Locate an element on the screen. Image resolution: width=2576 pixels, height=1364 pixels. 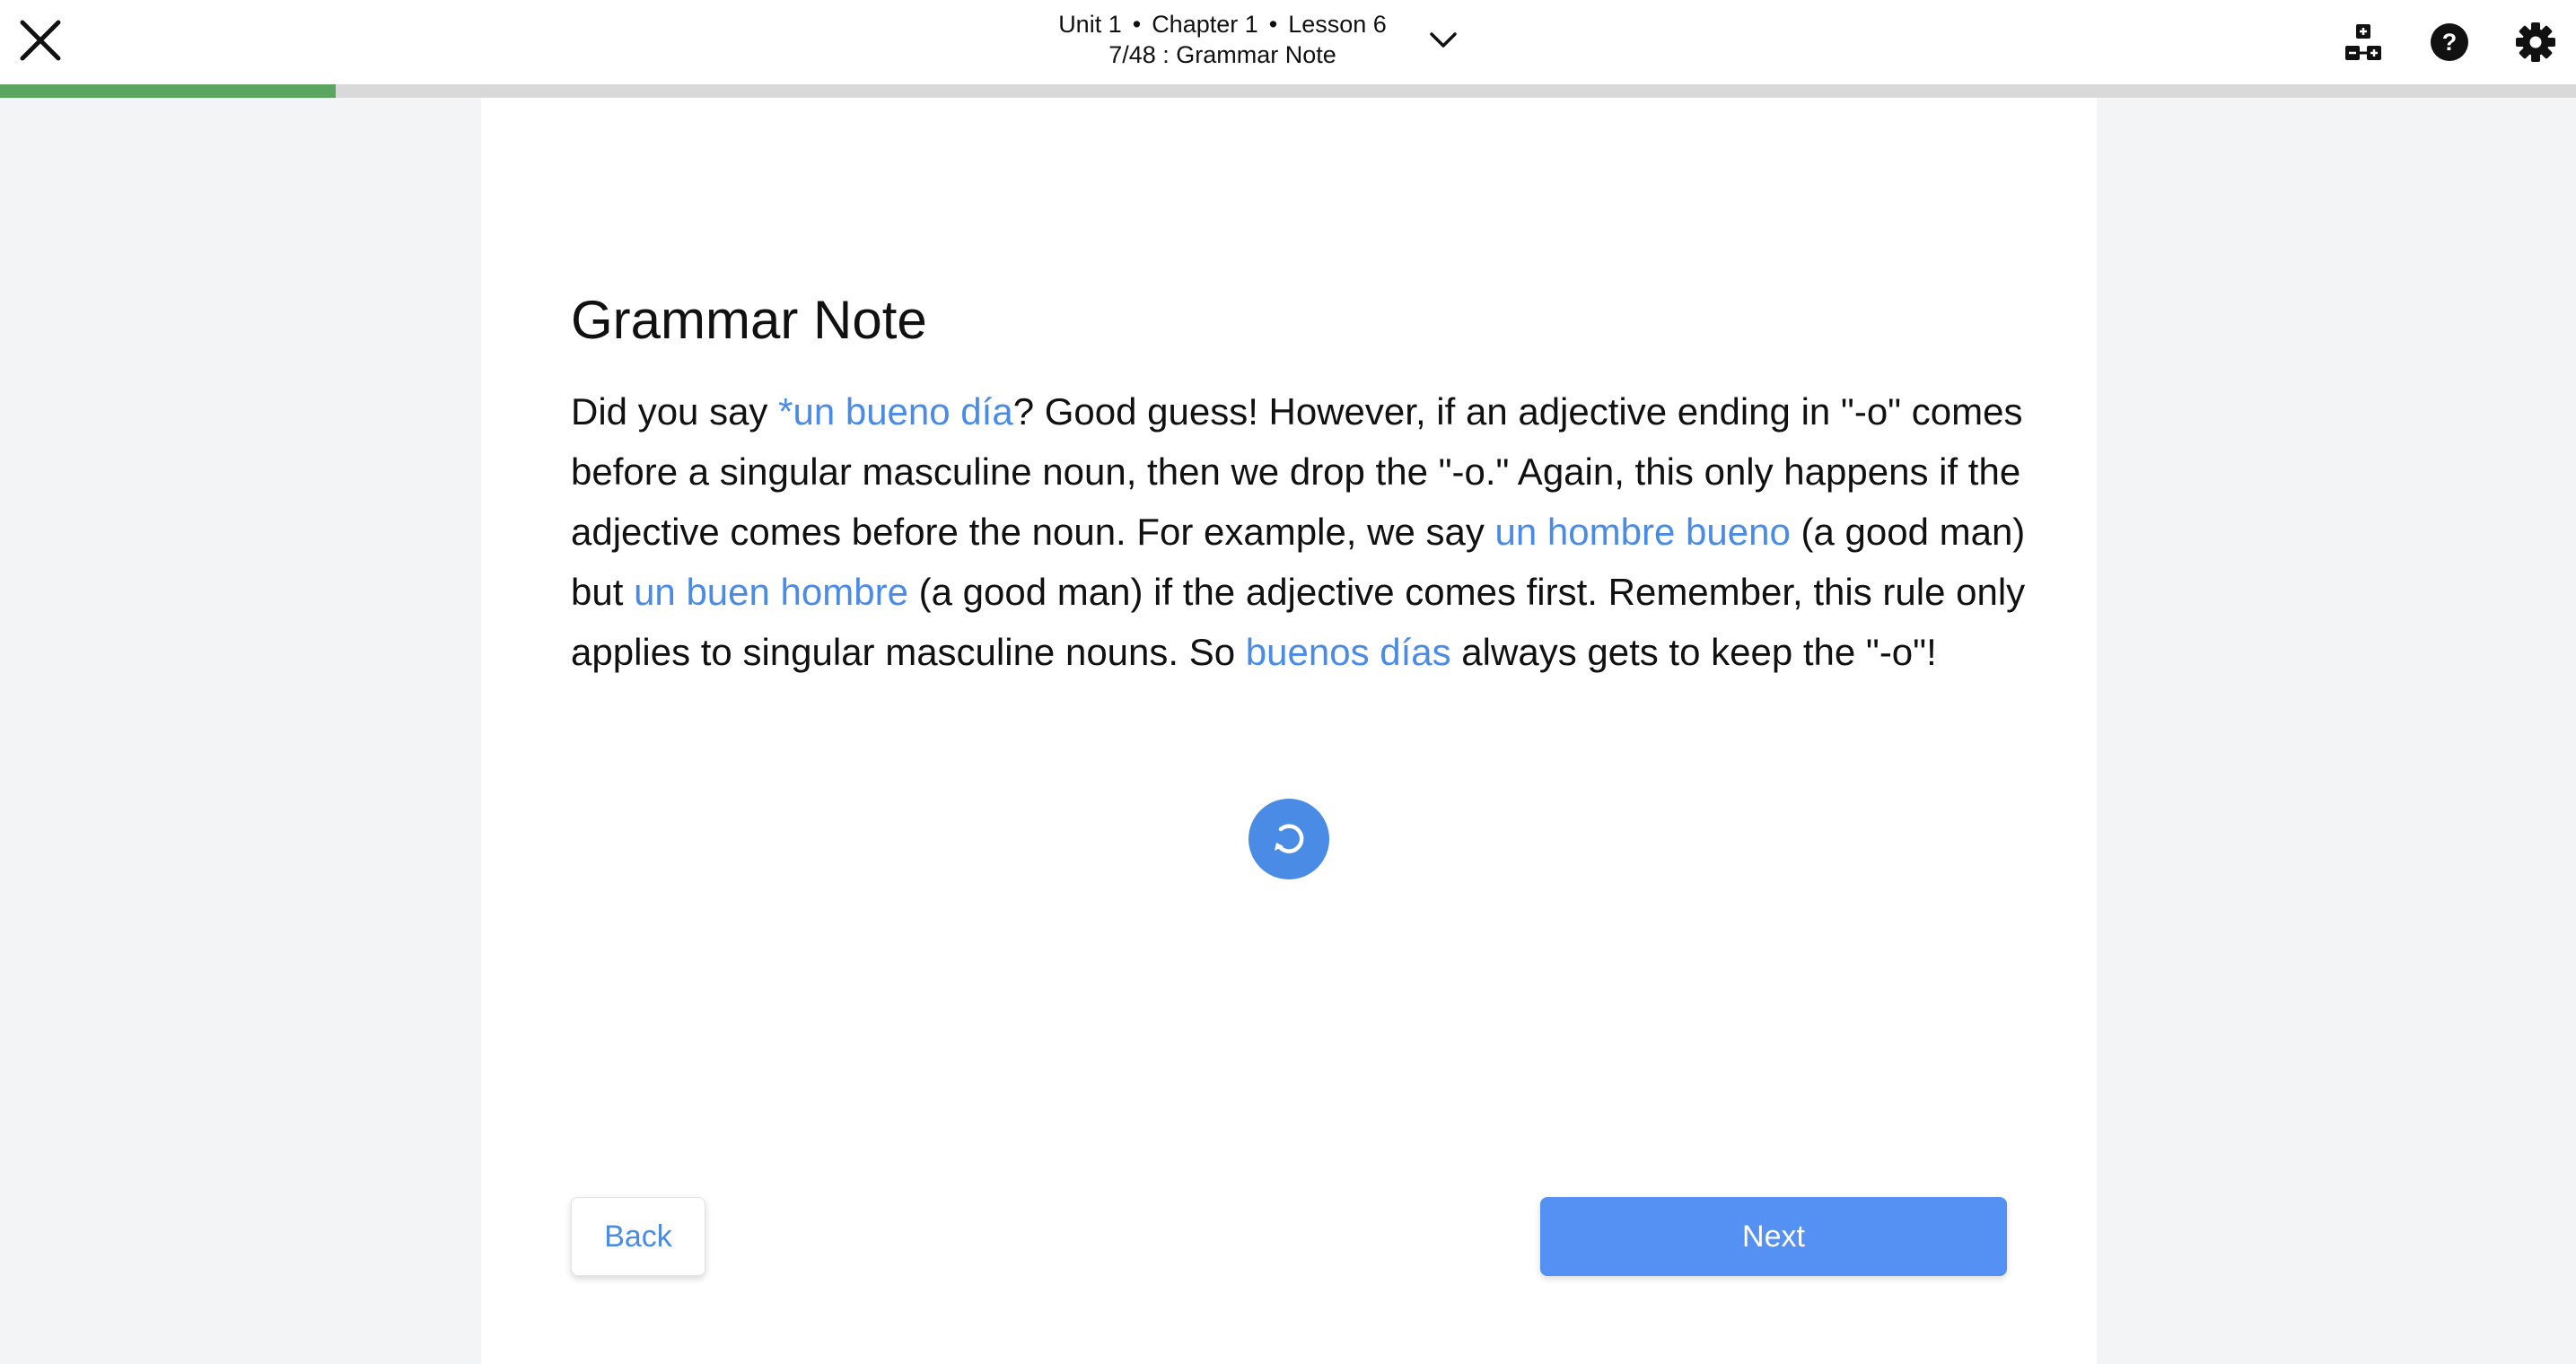
next-button: Next is located at coordinates (1773, 1236).